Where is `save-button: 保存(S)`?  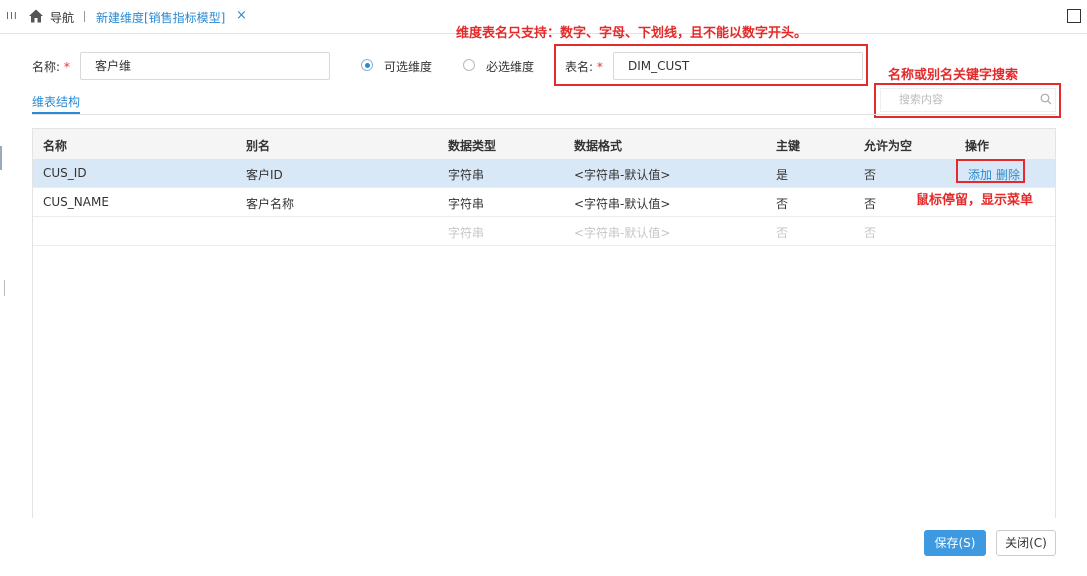 save-button: 保存(S) is located at coordinates (955, 543).